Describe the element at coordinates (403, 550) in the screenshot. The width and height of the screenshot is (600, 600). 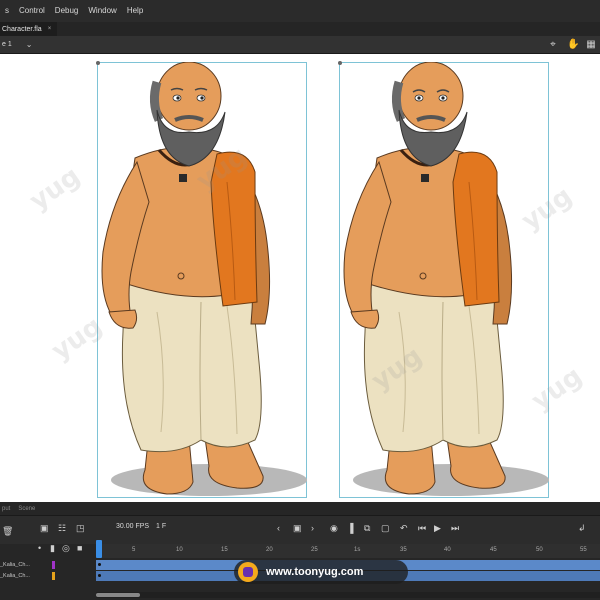
I see `ruler-tick: 35` at that location.